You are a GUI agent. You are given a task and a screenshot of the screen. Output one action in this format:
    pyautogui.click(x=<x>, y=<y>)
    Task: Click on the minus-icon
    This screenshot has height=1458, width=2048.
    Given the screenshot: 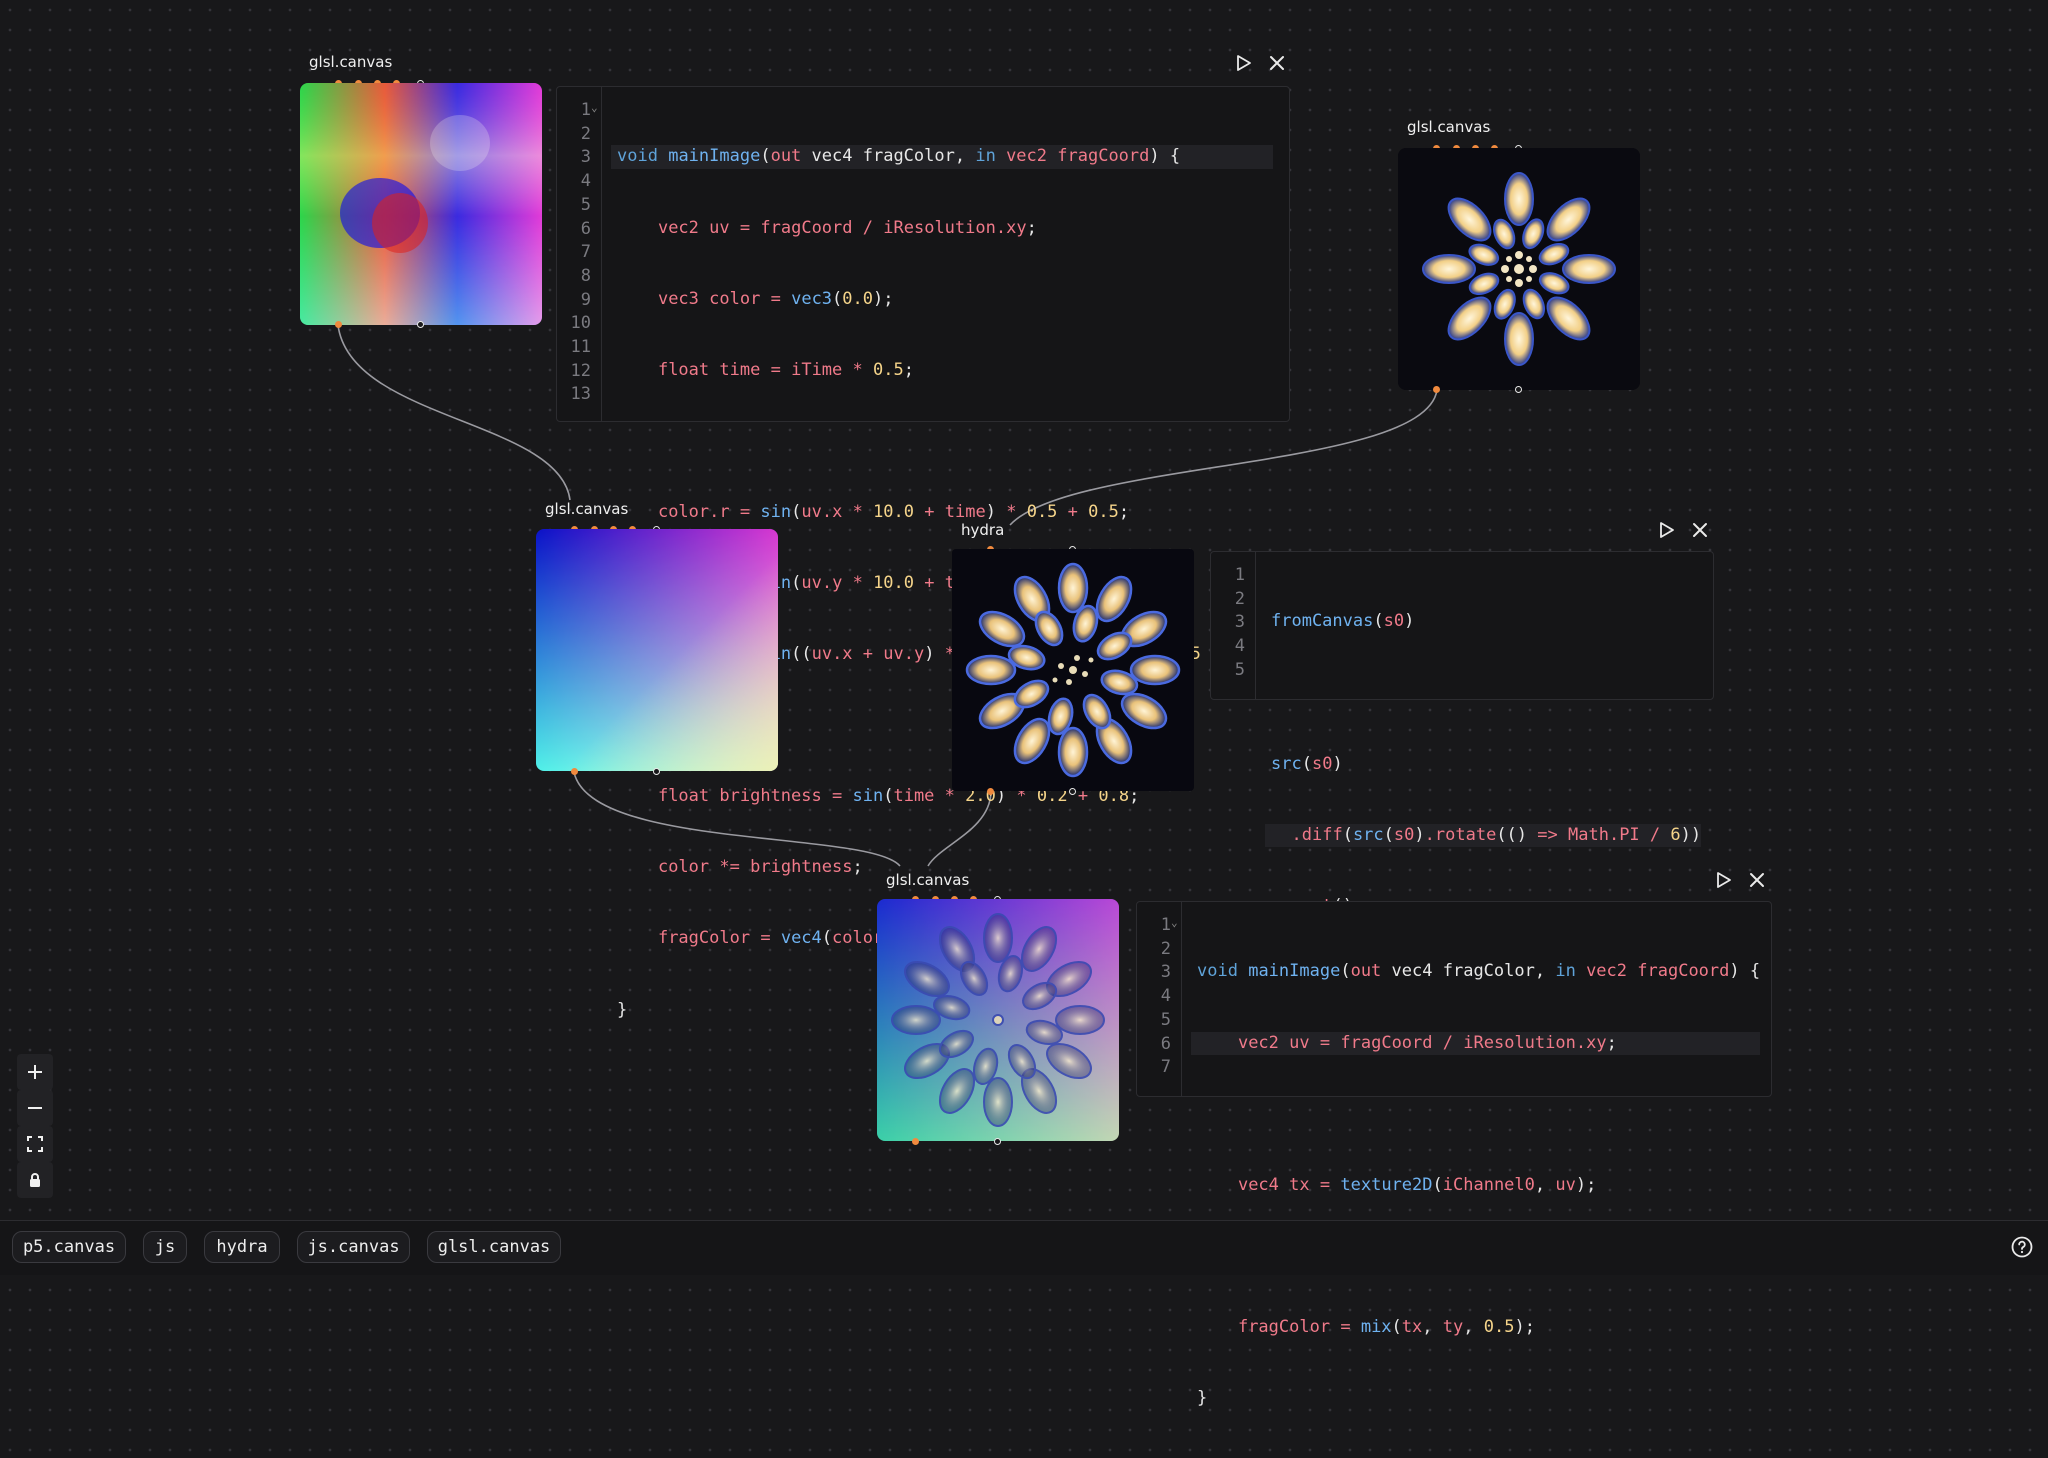 What is the action you would take?
    pyautogui.click(x=35, y=1108)
    